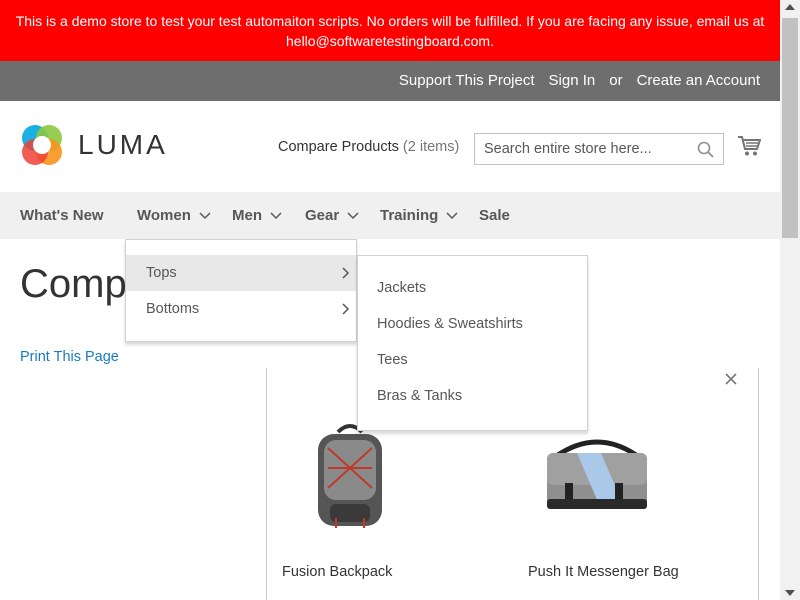 This screenshot has width=800, height=600. Describe the element at coordinates (338, 147) in the screenshot. I see `compare-label: Compare Products` at that location.